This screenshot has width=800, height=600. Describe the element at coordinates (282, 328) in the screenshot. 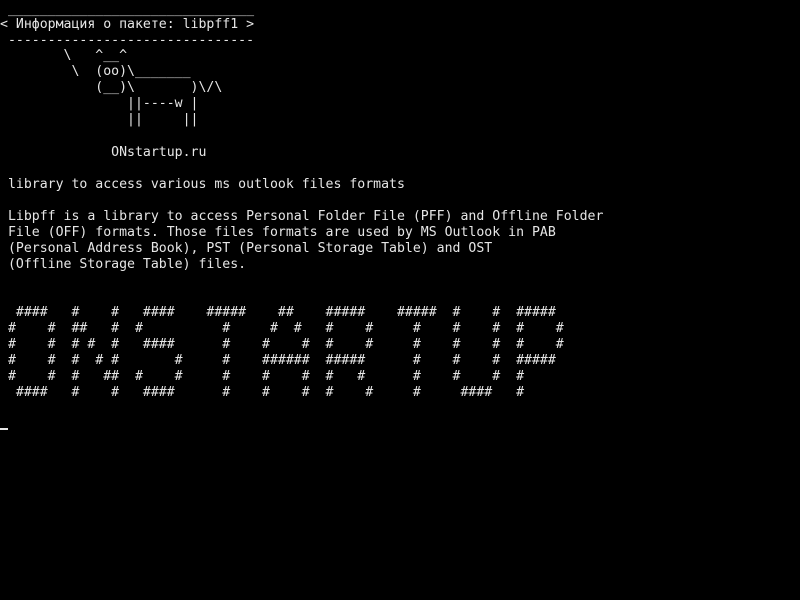

I see `banner-line: # # ## # # # # # # # # # # # #` at that location.